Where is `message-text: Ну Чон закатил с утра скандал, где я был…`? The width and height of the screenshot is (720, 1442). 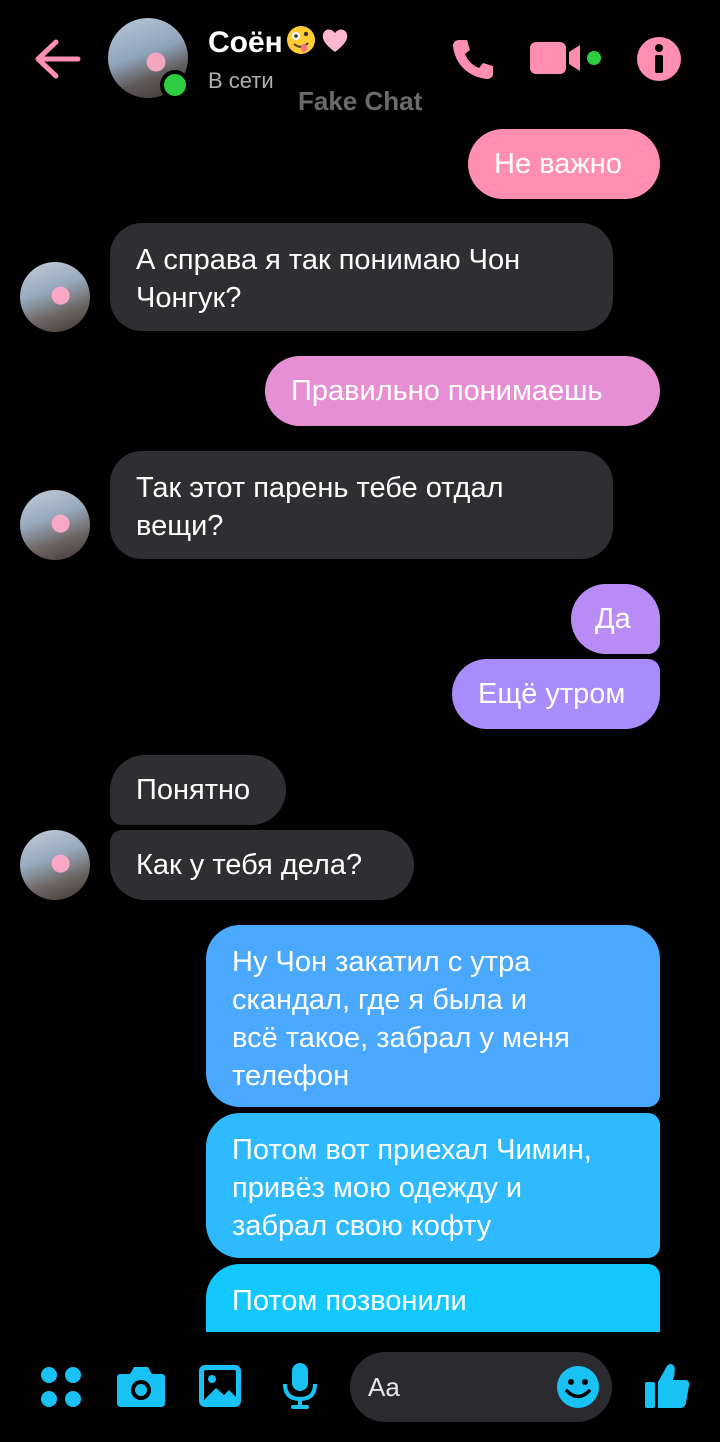 message-text: Ну Чон закатил с утра скандал, где я был… is located at coordinates (401, 1019).